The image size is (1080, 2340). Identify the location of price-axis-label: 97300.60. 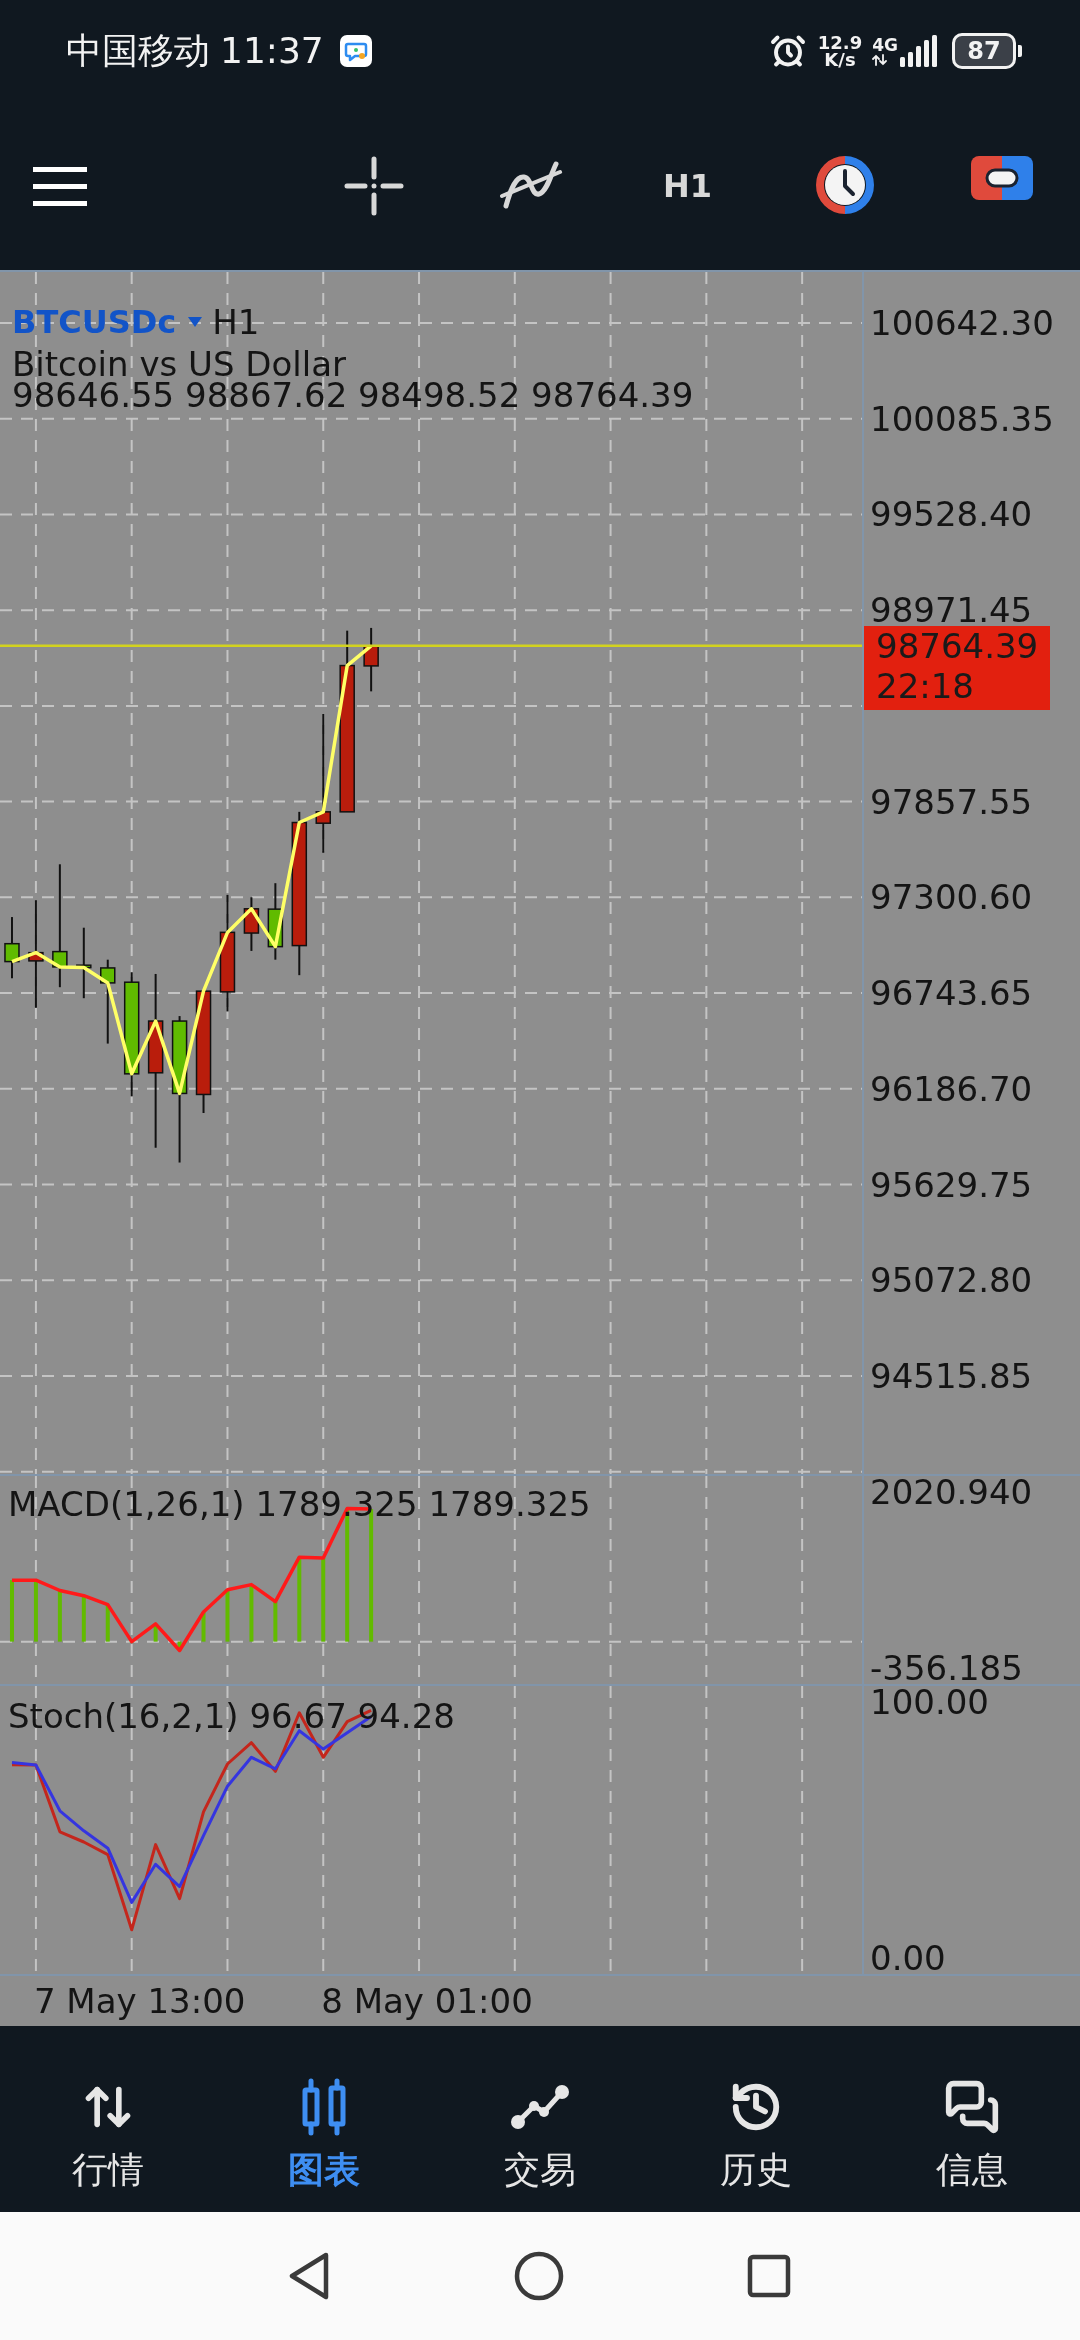
(951, 897).